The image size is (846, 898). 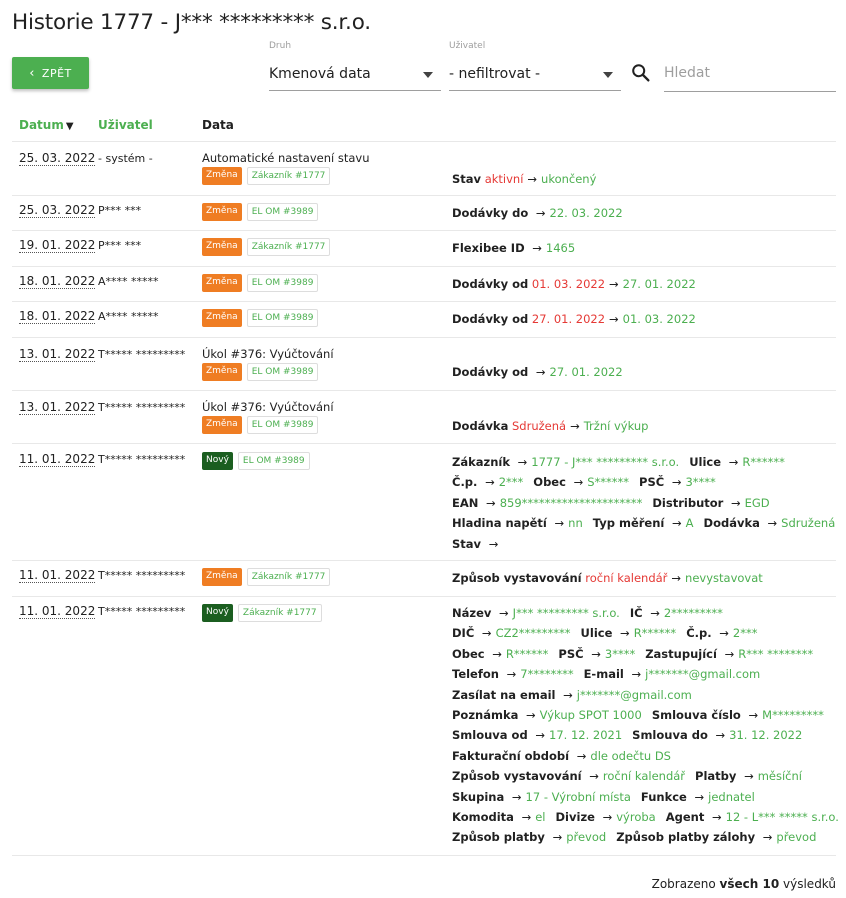 I want to click on row-tags: Změna Zákazník #1777, so click(x=266, y=176).